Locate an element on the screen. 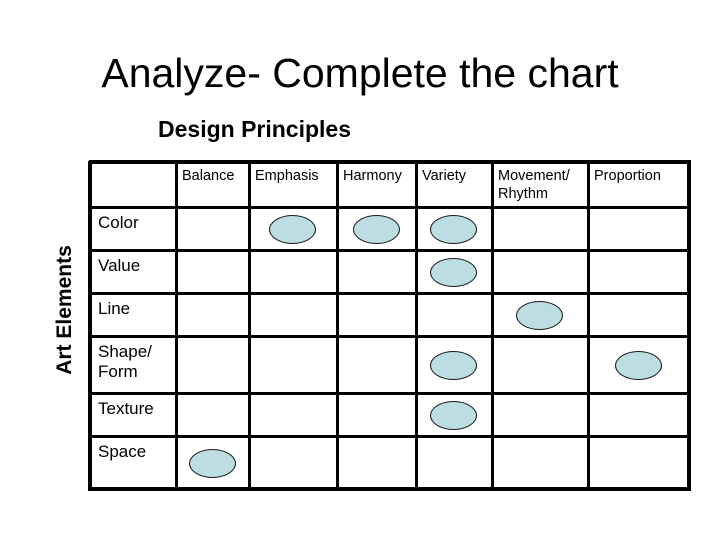 The image size is (720, 540). row-label: Color is located at coordinates (118, 222).